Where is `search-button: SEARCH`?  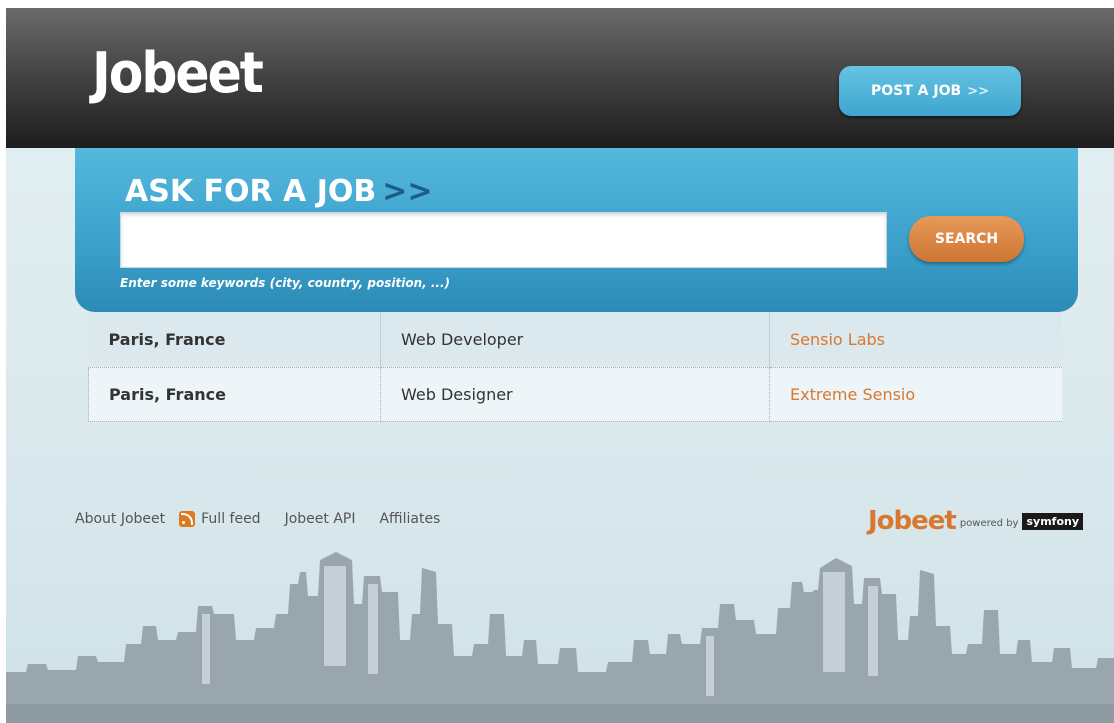
search-button: SEARCH is located at coordinates (966, 239).